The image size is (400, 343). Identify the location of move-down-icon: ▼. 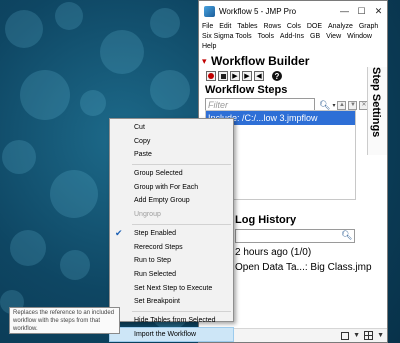
(353, 105).